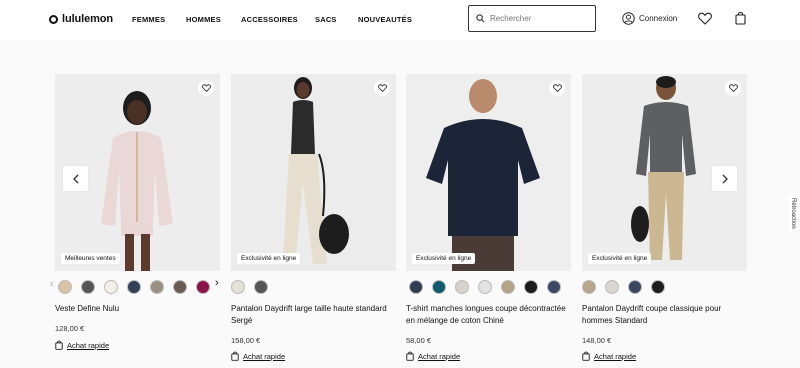  Describe the element at coordinates (793, 213) in the screenshot. I see `feedback-tab: Rétroaction` at that location.